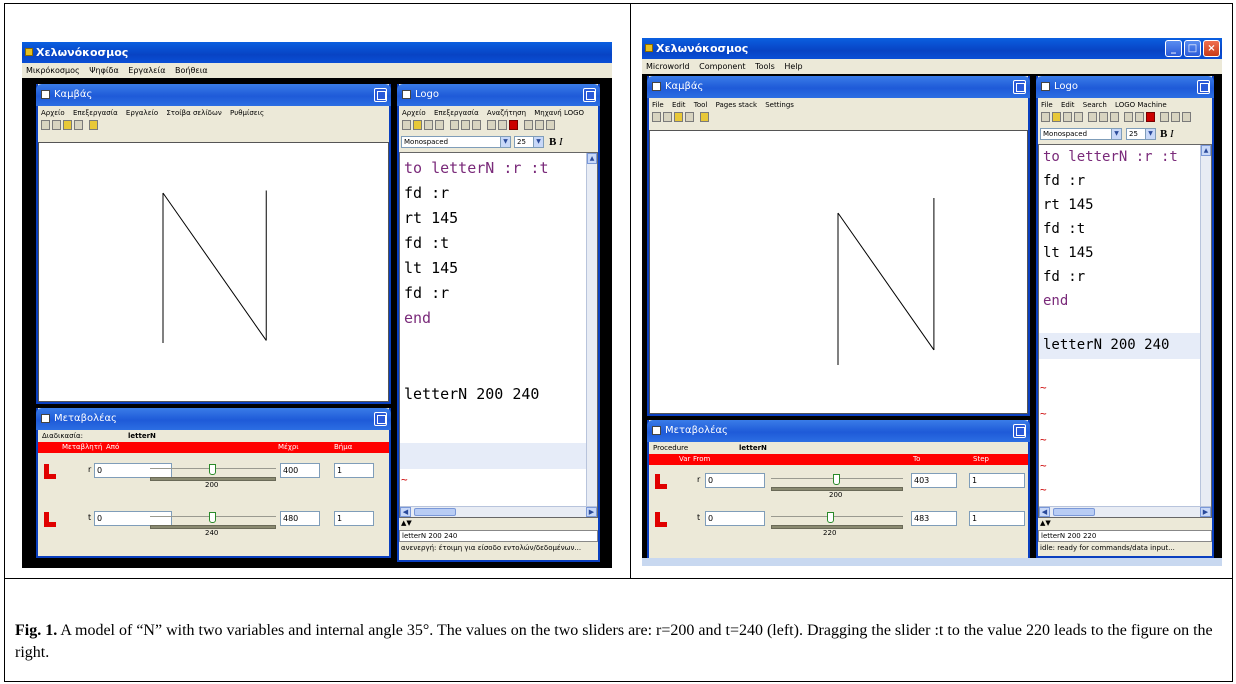 The image size is (1236, 684). Describe the element at coordinates (1125, 536) in the screenshot. I see `command-input: letterN 200 220` at that location.